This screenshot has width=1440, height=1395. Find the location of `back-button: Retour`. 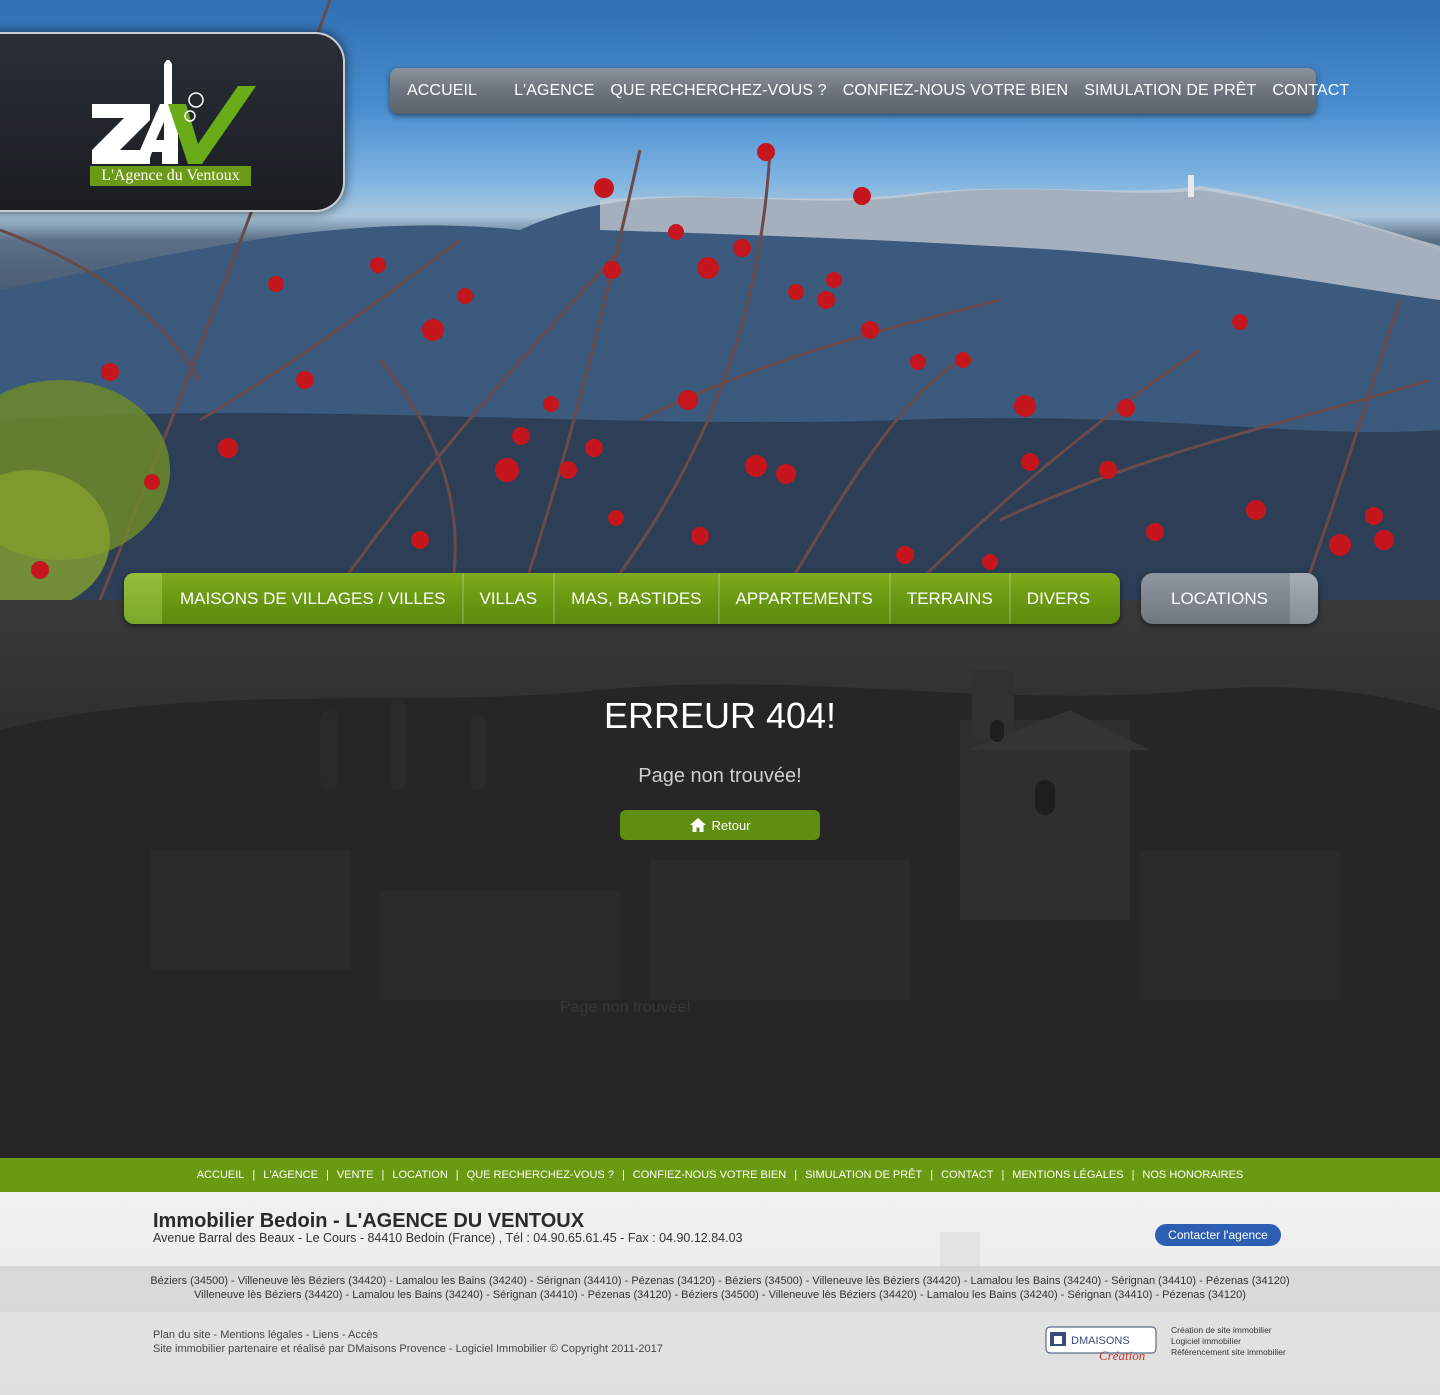

back-button: Retour is located at coordinates (720, 825).